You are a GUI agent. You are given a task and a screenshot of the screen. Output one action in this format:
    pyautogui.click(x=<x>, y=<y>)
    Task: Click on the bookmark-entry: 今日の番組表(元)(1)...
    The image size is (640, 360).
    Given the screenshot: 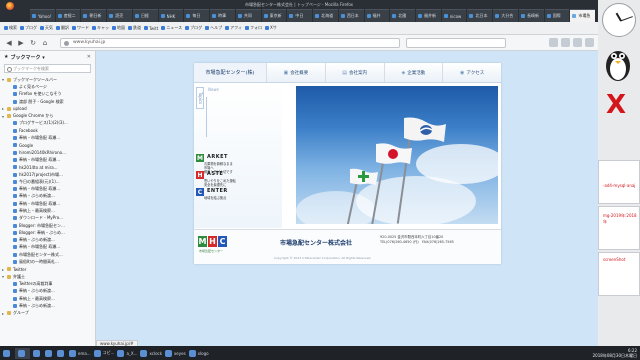 What is the action you would take?
    pyautogui.click(x=47, y=181)
    